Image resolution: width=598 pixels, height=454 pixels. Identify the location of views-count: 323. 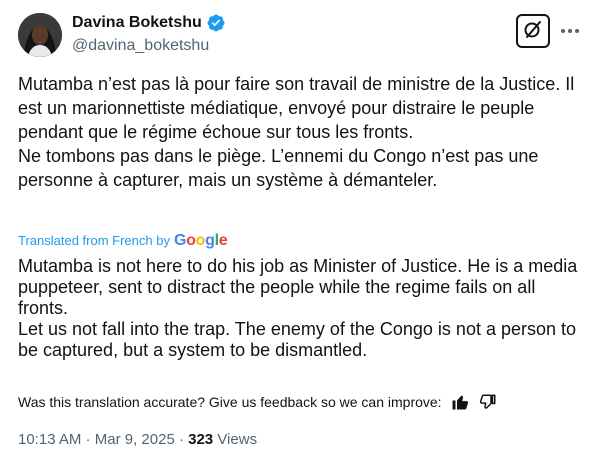
(200, 439).